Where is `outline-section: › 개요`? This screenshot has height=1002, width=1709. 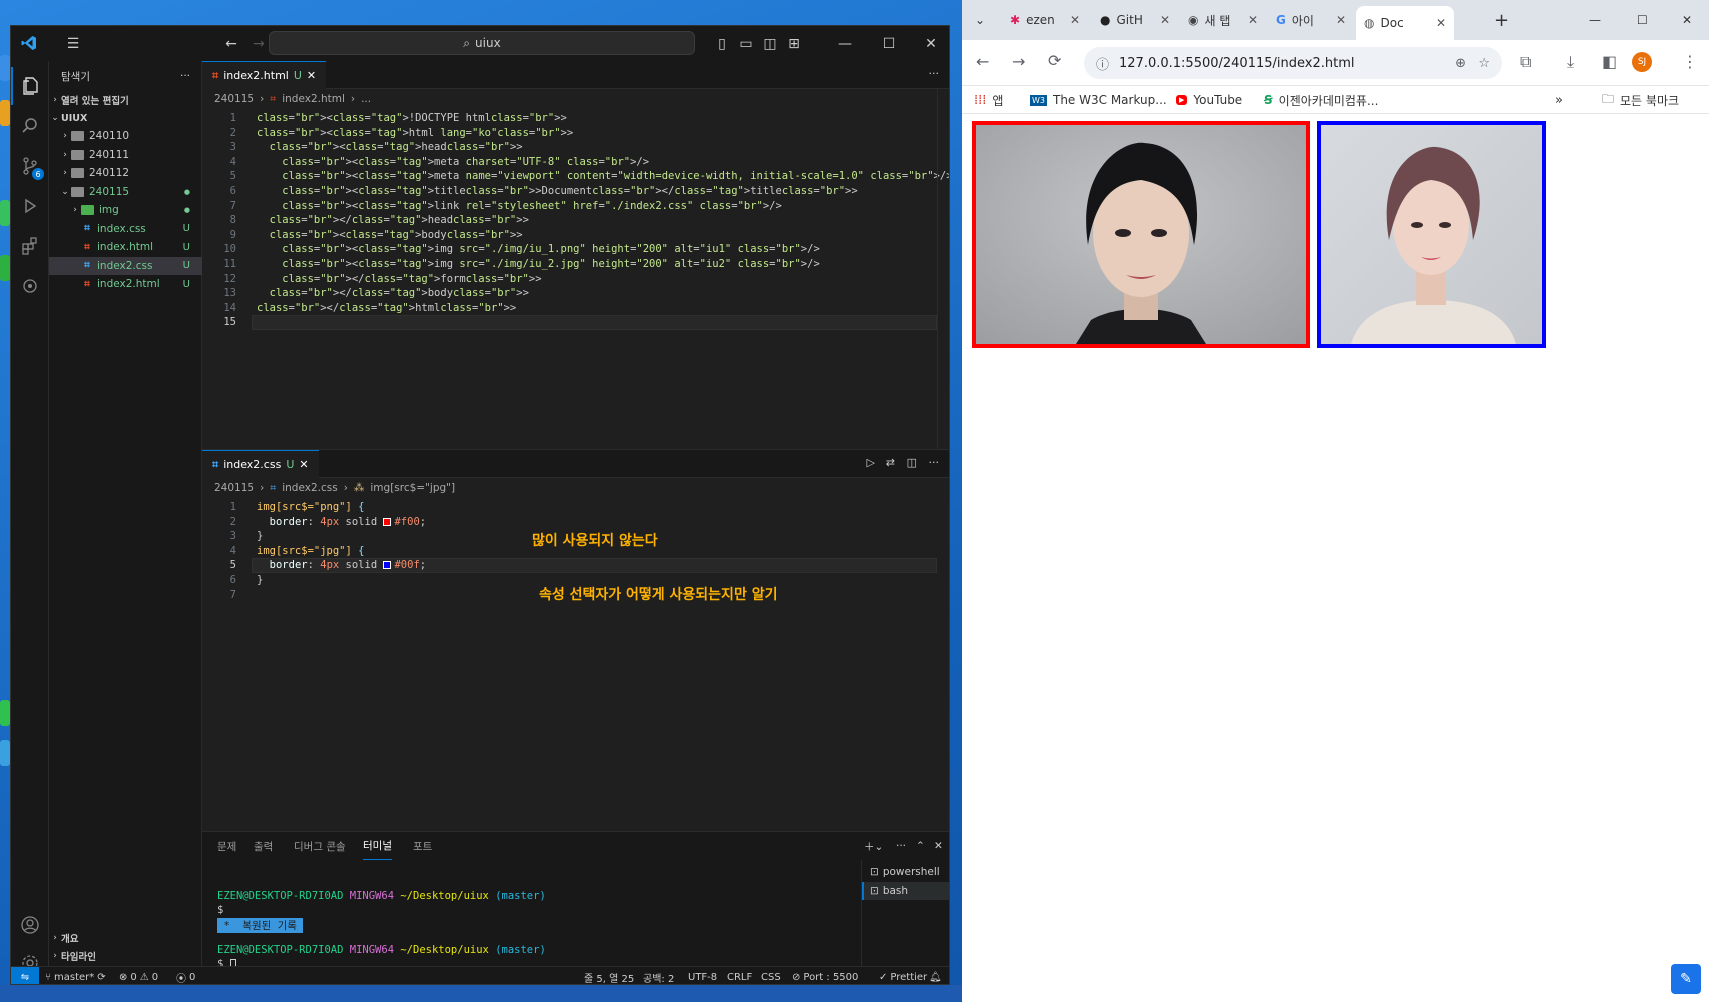 outline-section: › 개요 is located at coordinates (125, 938).